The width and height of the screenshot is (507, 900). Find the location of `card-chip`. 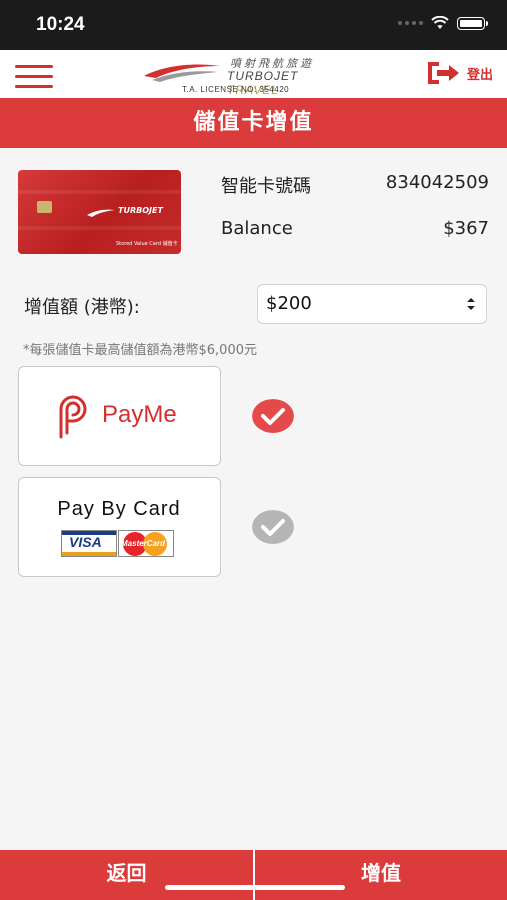

card-chip is located at coordinates (44, 207).